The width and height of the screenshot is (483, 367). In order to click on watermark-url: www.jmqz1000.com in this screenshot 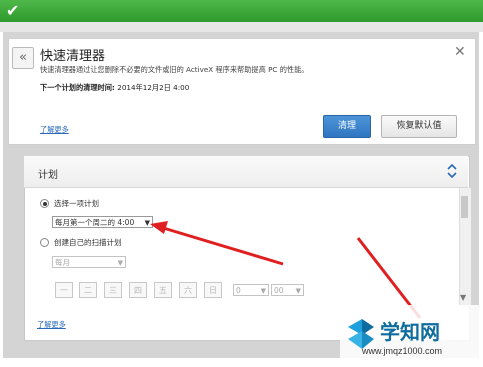, I will do `click(402, 351)`.